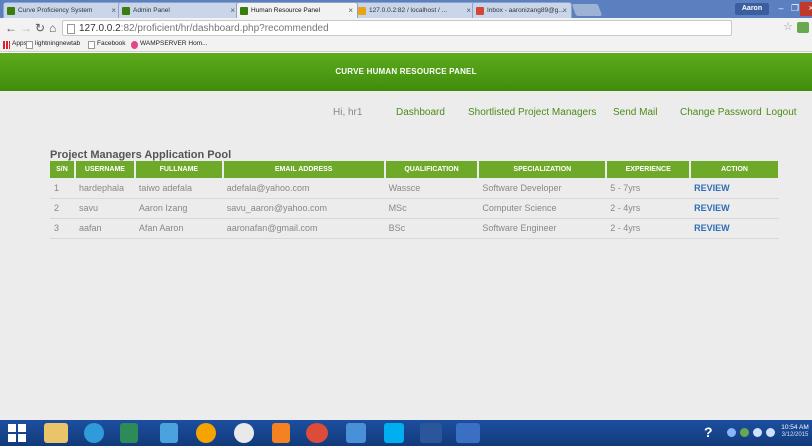  What do you see at coordinates (63, 169) in the screenshot?
I see `column-header: S/N` at bounding box center [63, 169].